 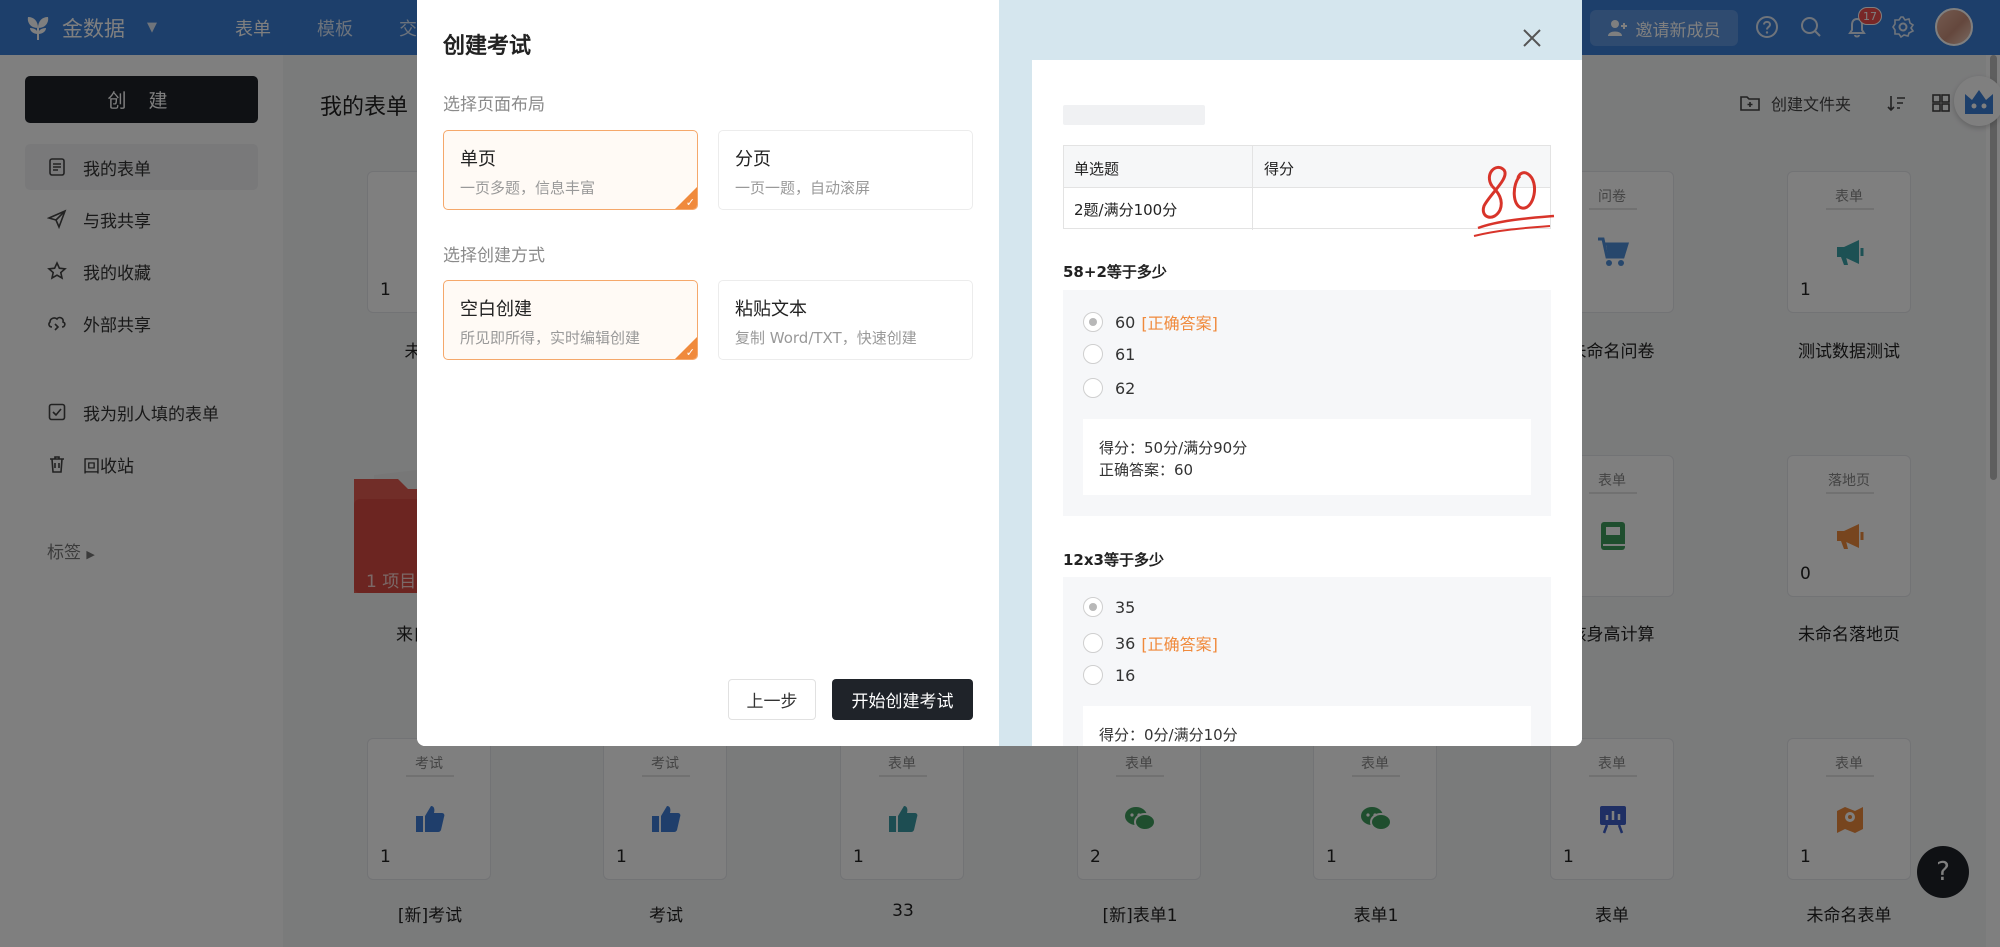 What do you see at coordinates (1134, 115) in the screenshot?
I see `title-placeholder` at bounding box center [1134, 115].